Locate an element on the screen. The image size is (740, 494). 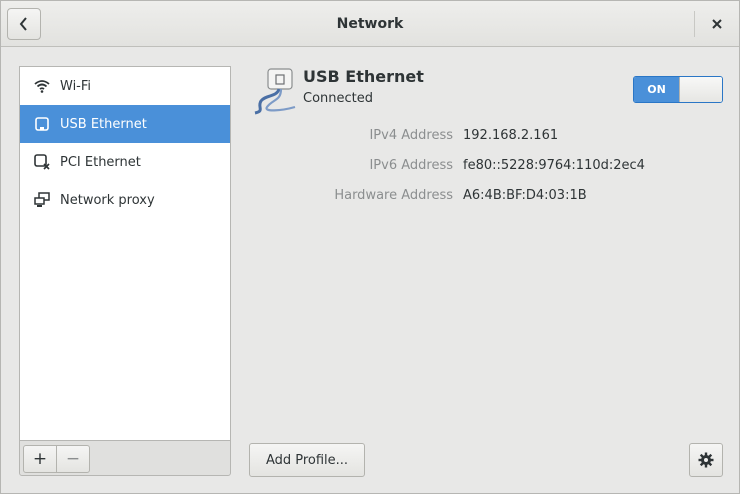
sidebar-item-label: Wi-Fi is located at coordinates (76, 86).